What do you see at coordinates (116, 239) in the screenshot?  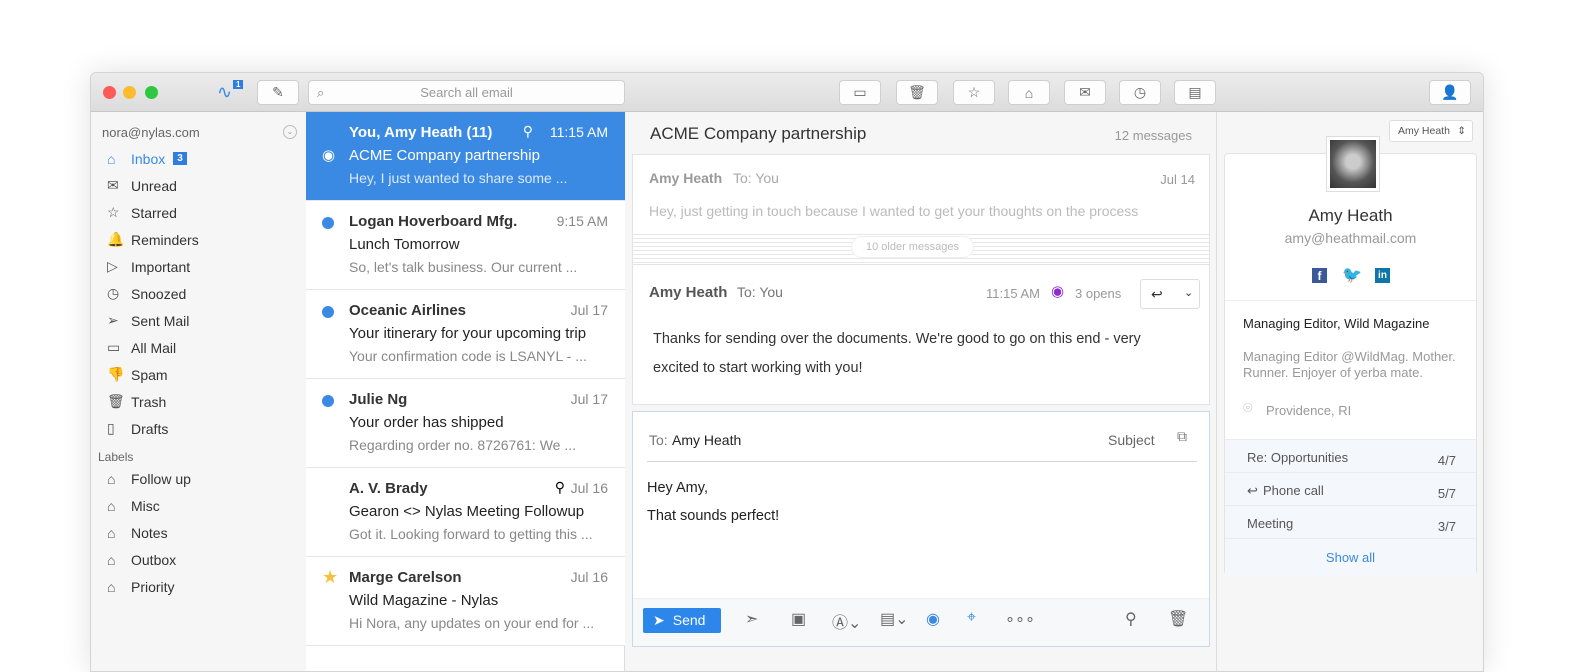 I see `bell-icon: 🔔` at bounding box center [116, 239].